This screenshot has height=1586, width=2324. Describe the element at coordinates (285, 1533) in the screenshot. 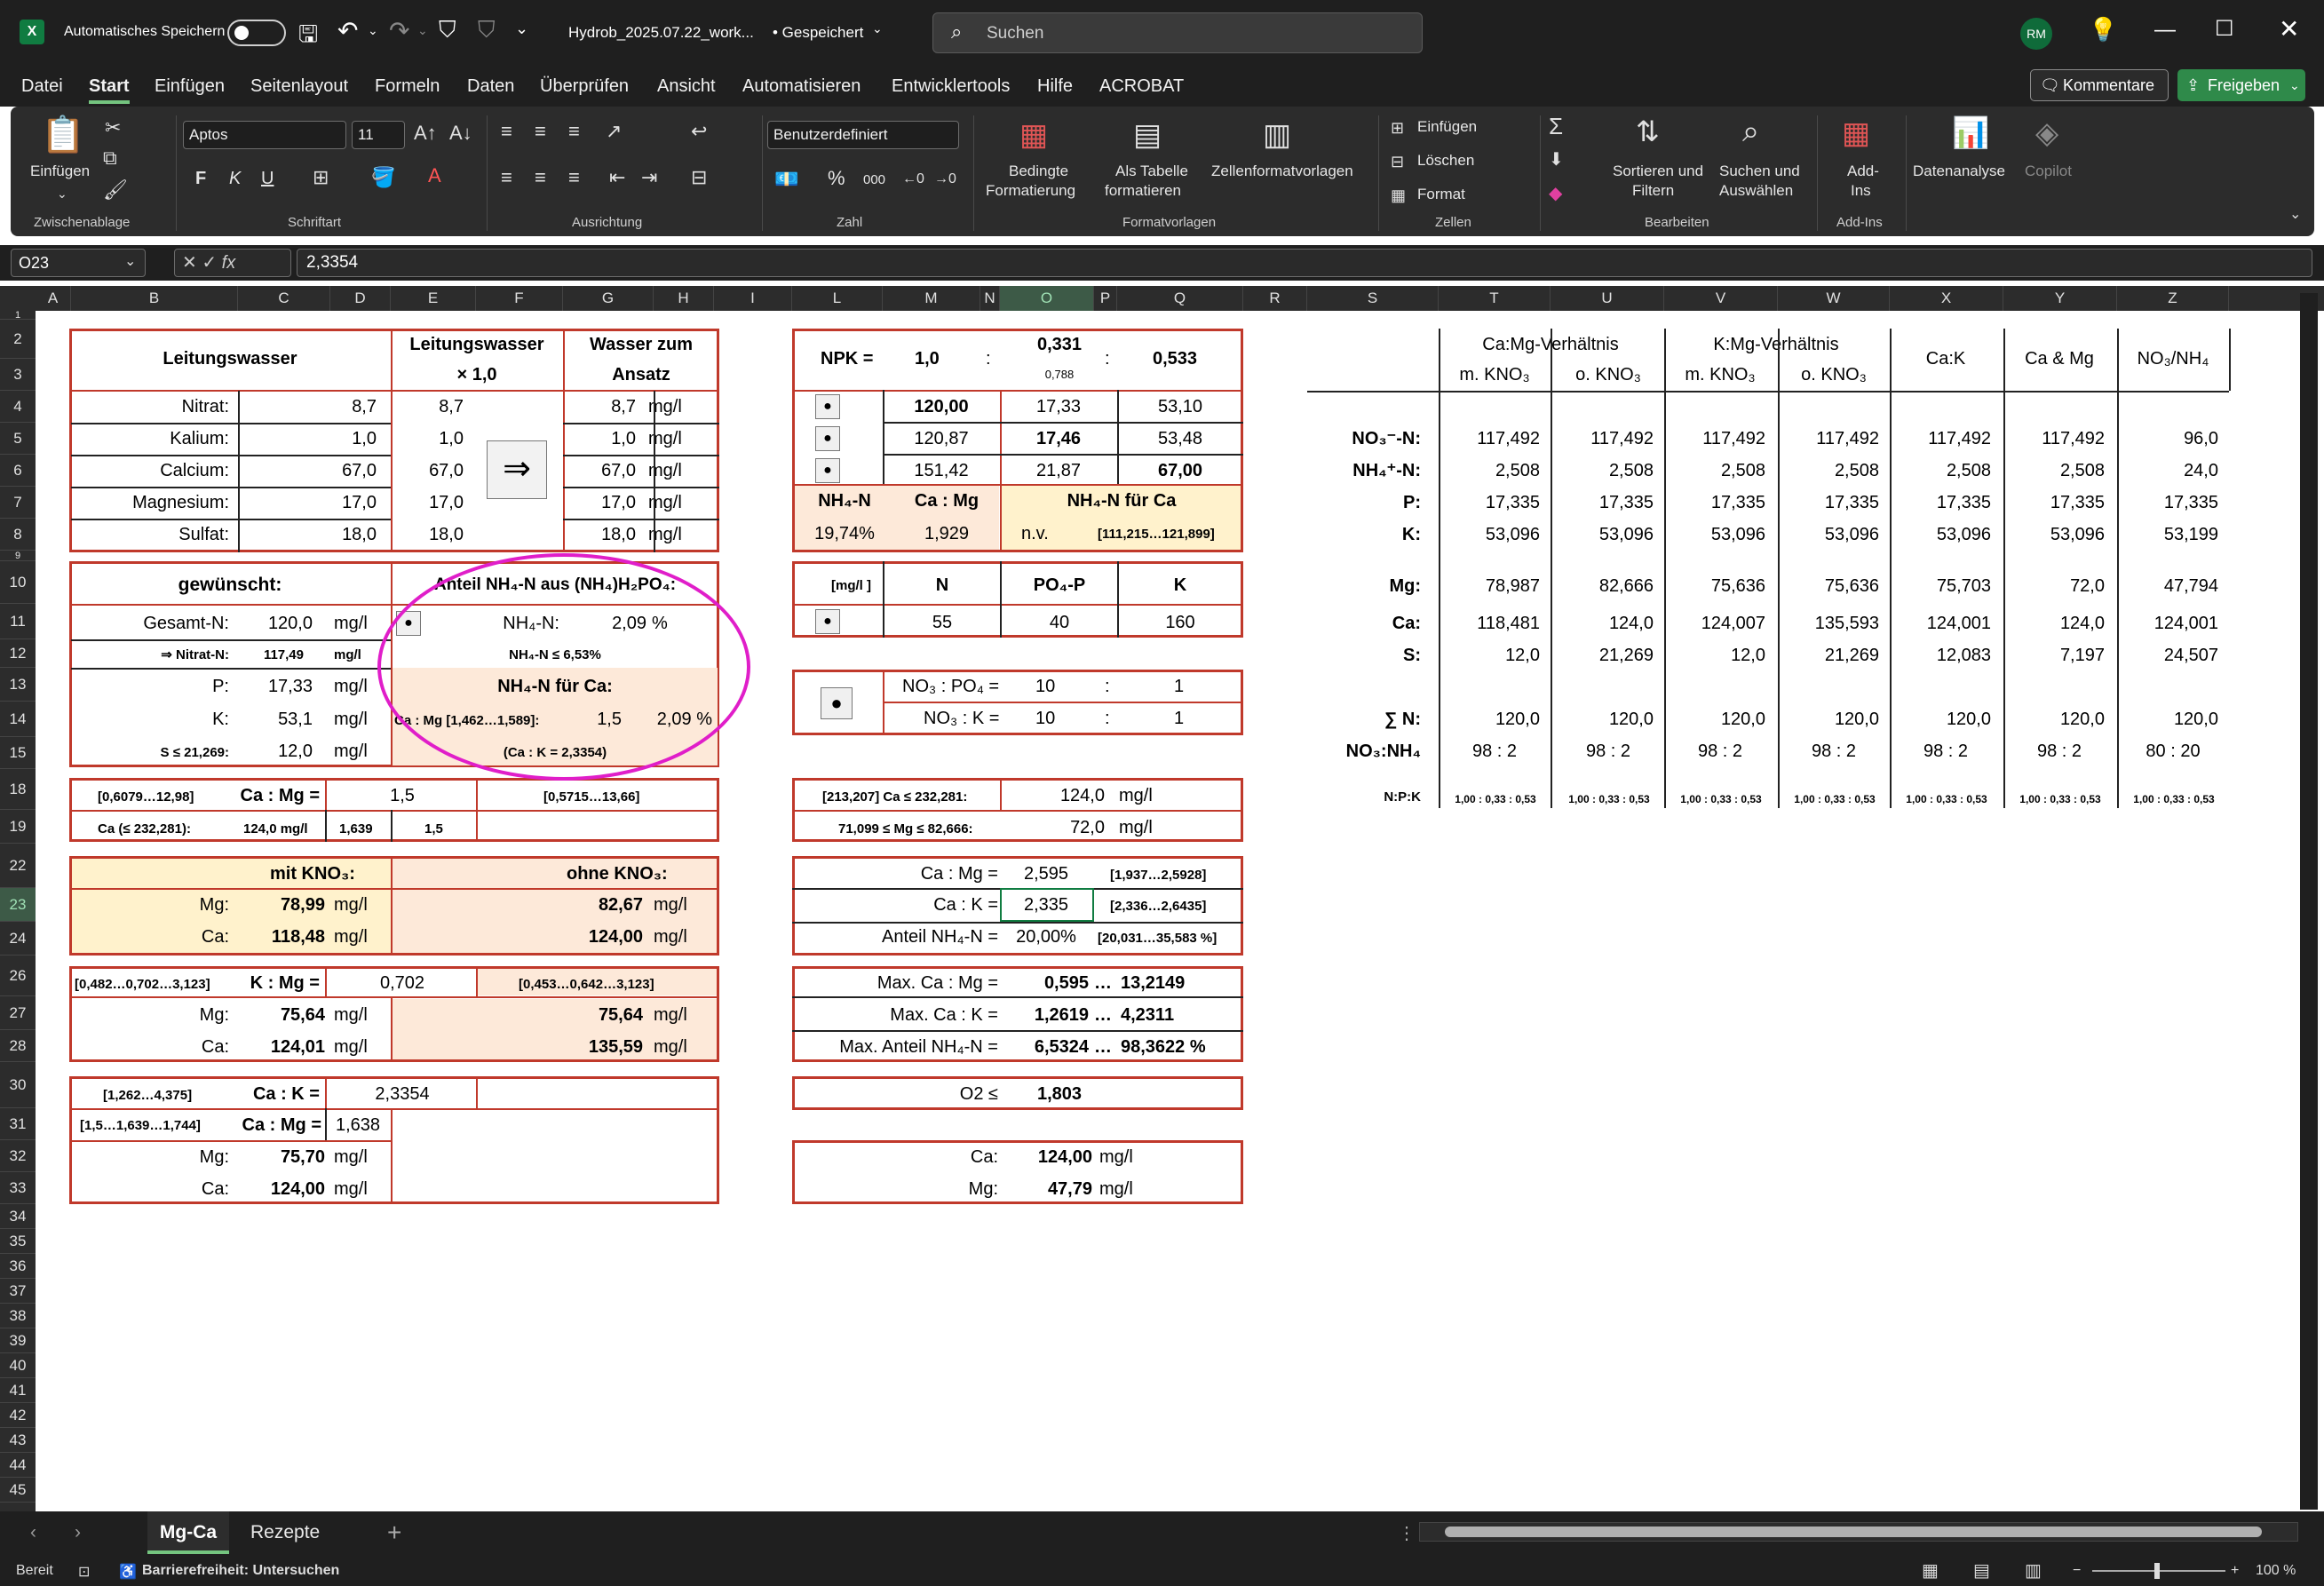

I see `sheet-tab-rezepte: Rezepte` at that location.